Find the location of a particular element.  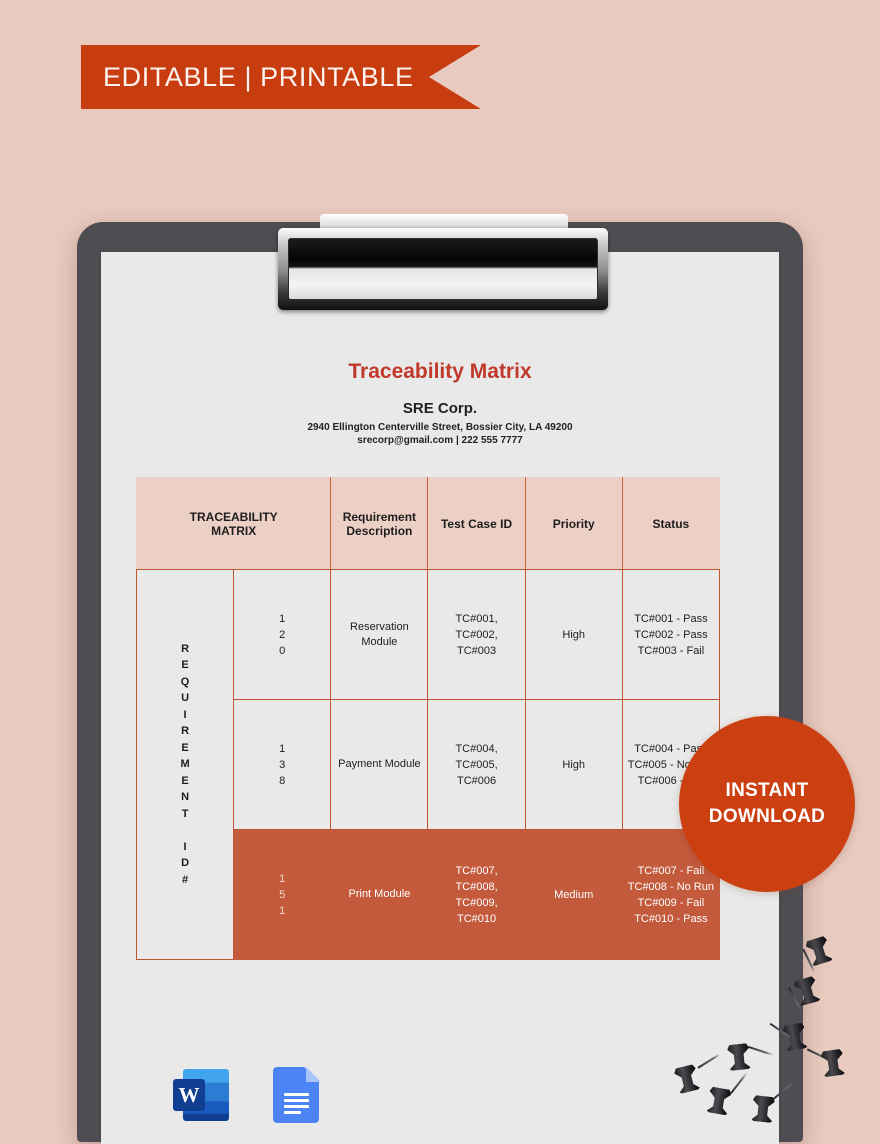

editable-printable-banner: EDITABLE | PRINTABLE is located at coordinates (281, 77).